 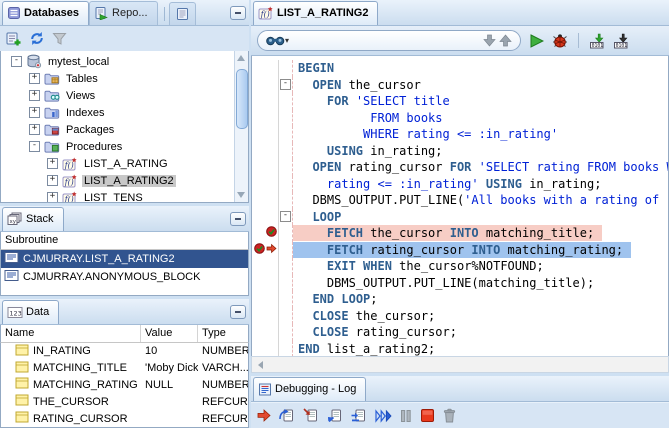 What do you see at coordinates (241, 58) in the screenshot?
I see `scroll-up-icon` at bounding box center [241, 58].